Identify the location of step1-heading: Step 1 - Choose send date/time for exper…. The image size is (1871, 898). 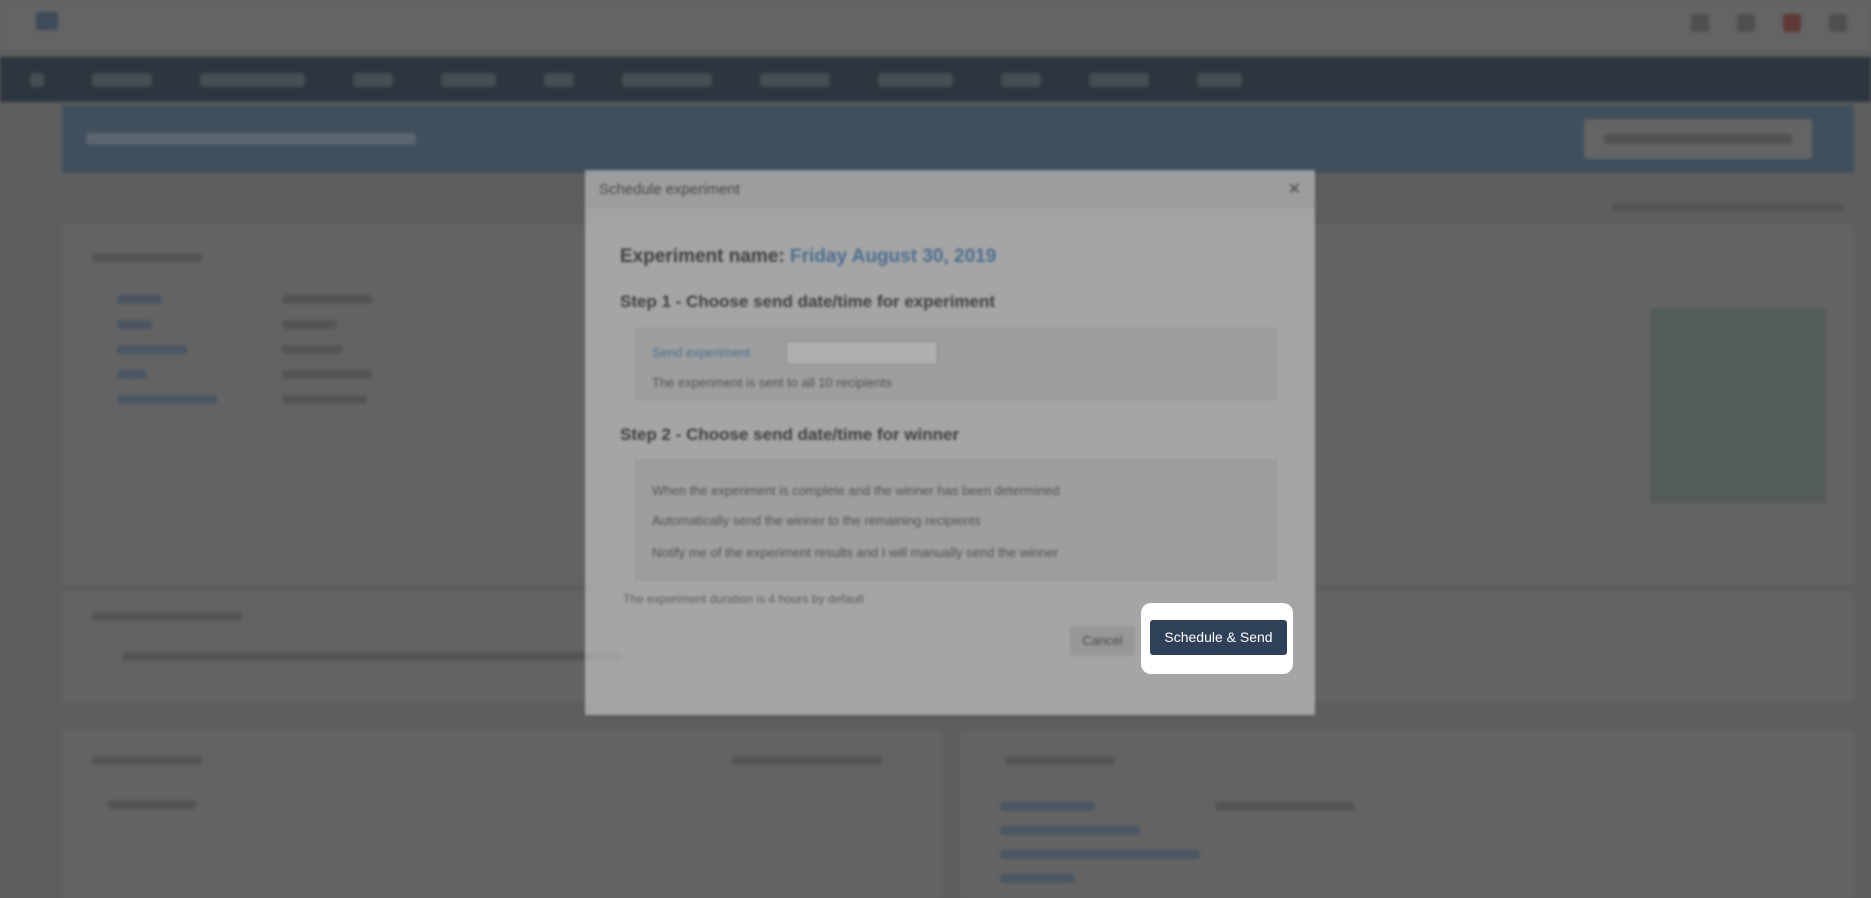
(808, 301).